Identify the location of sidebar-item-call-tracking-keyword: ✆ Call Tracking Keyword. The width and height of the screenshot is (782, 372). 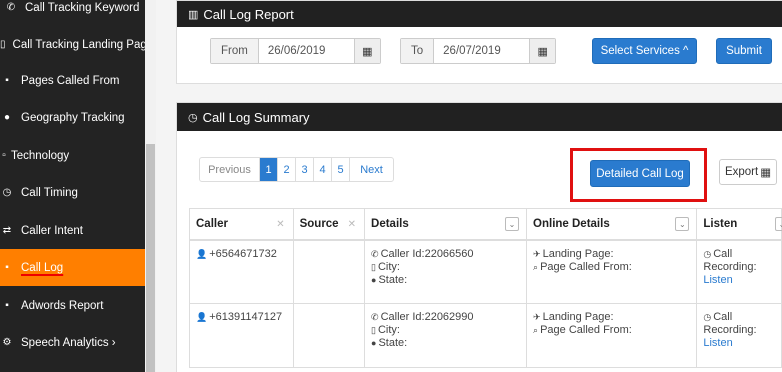
(72, 13).